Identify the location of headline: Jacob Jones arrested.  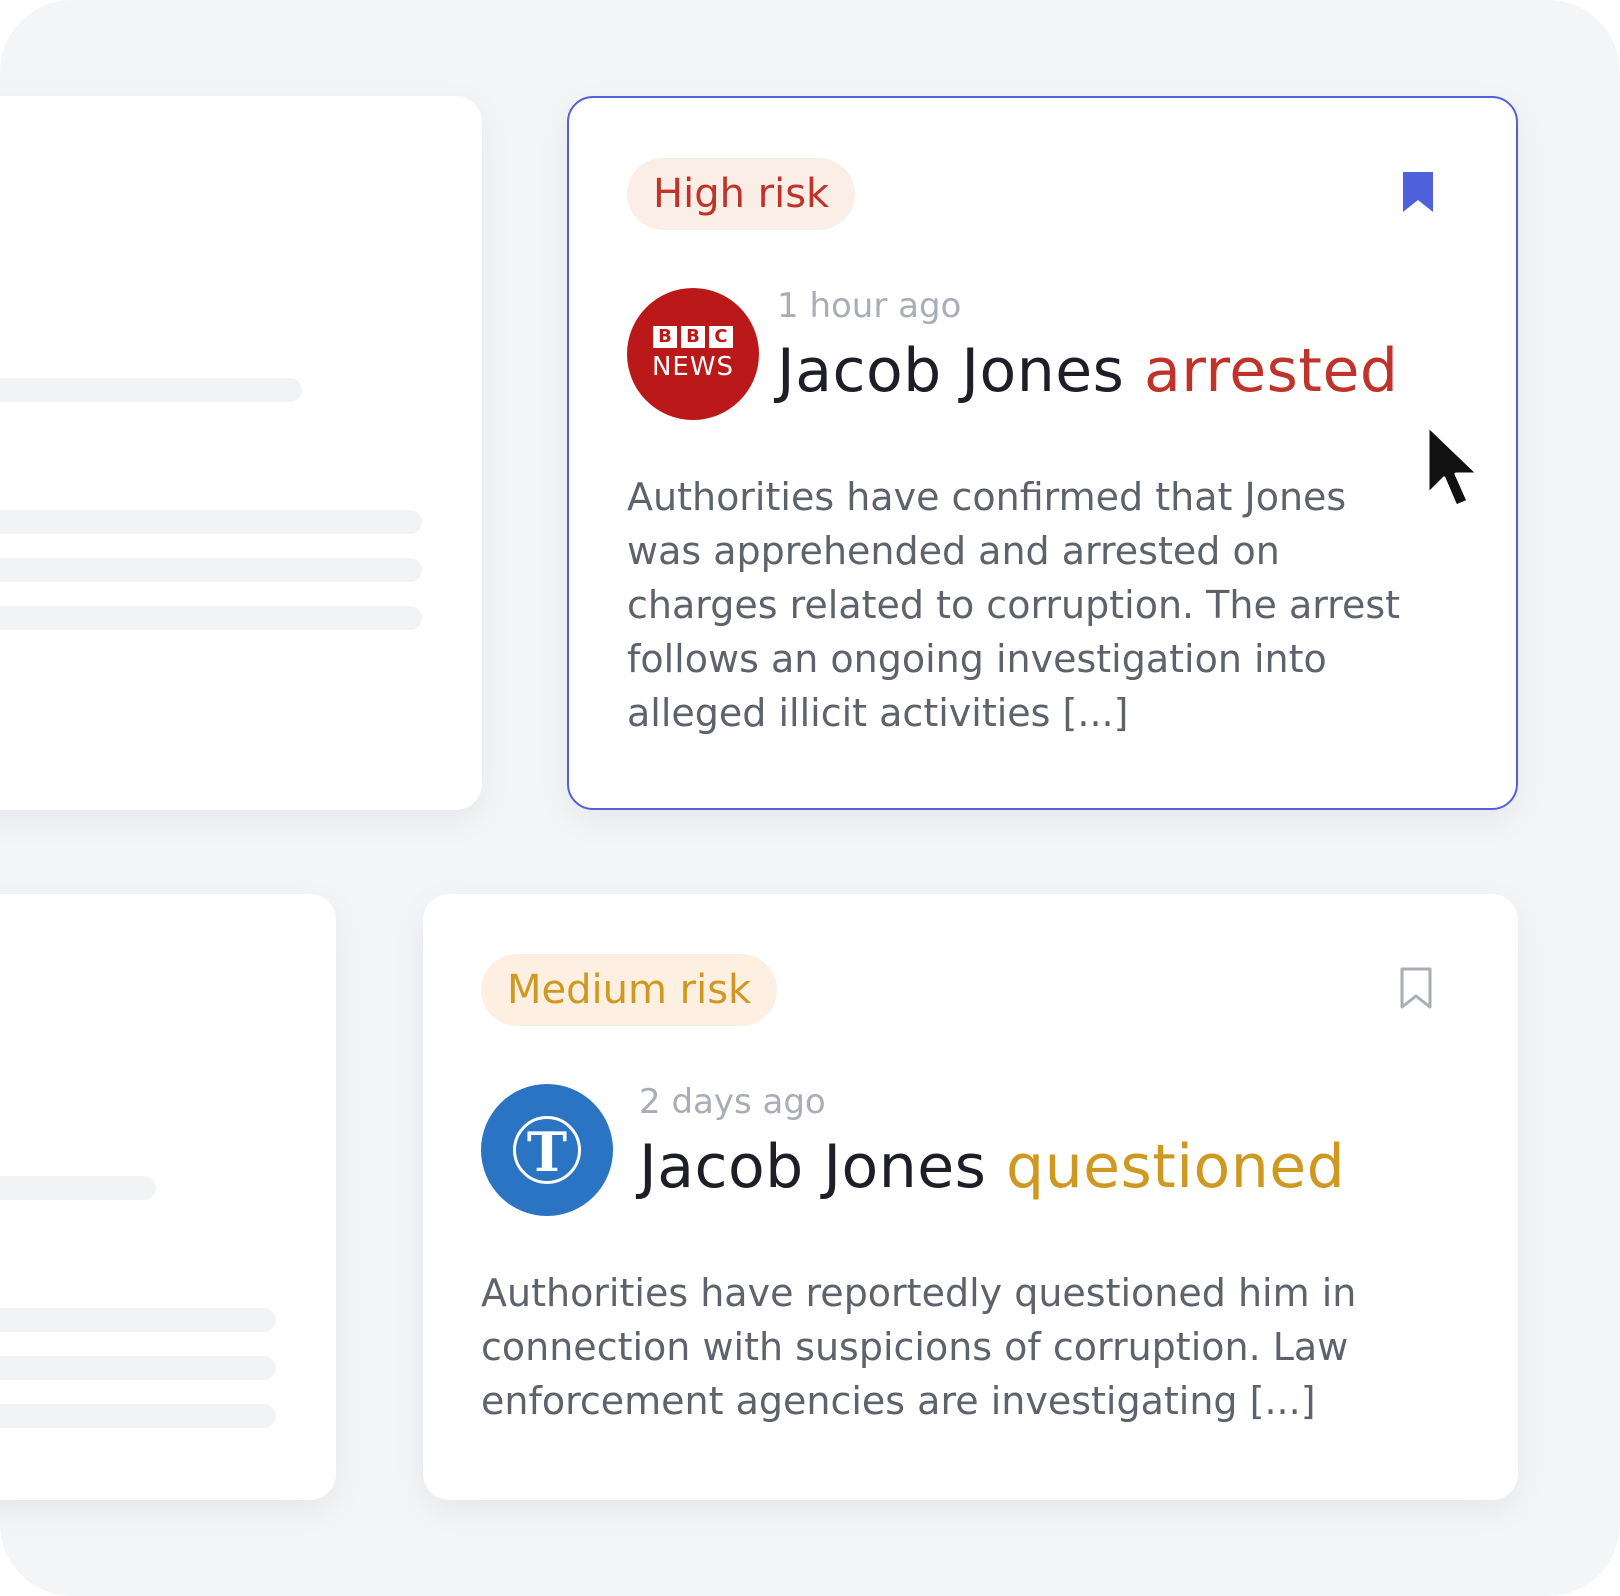
(1087, 371).